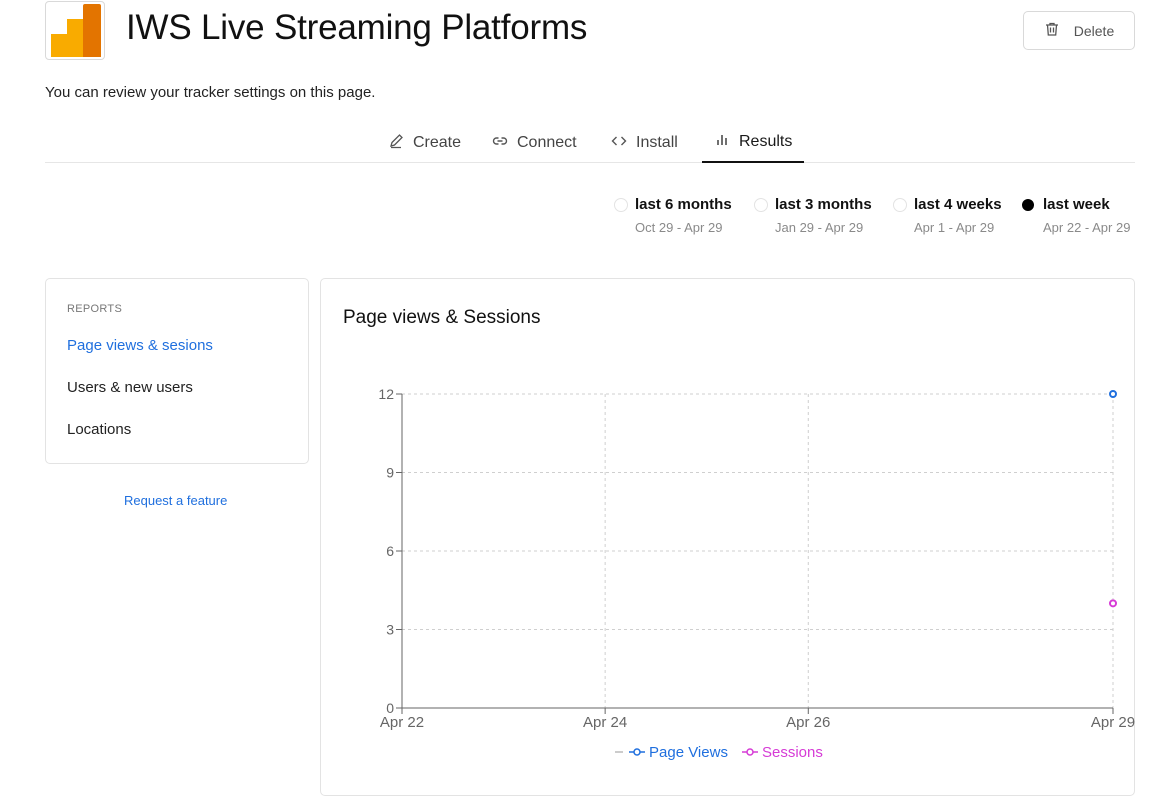  I want to click on trash-icon, so click(1052, 30).